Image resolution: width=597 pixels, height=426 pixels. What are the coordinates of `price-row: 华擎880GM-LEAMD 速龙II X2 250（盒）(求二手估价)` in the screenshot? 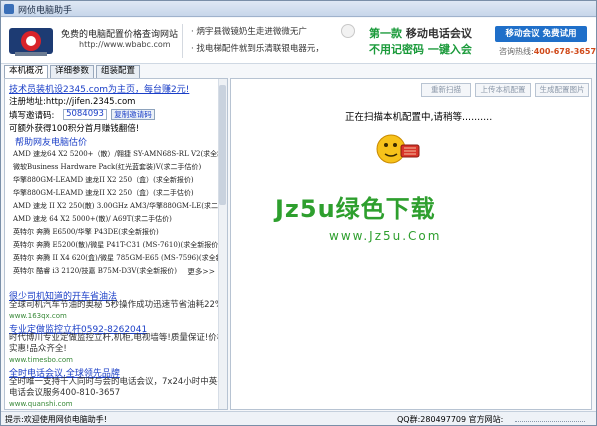 It's located at (103, 193).